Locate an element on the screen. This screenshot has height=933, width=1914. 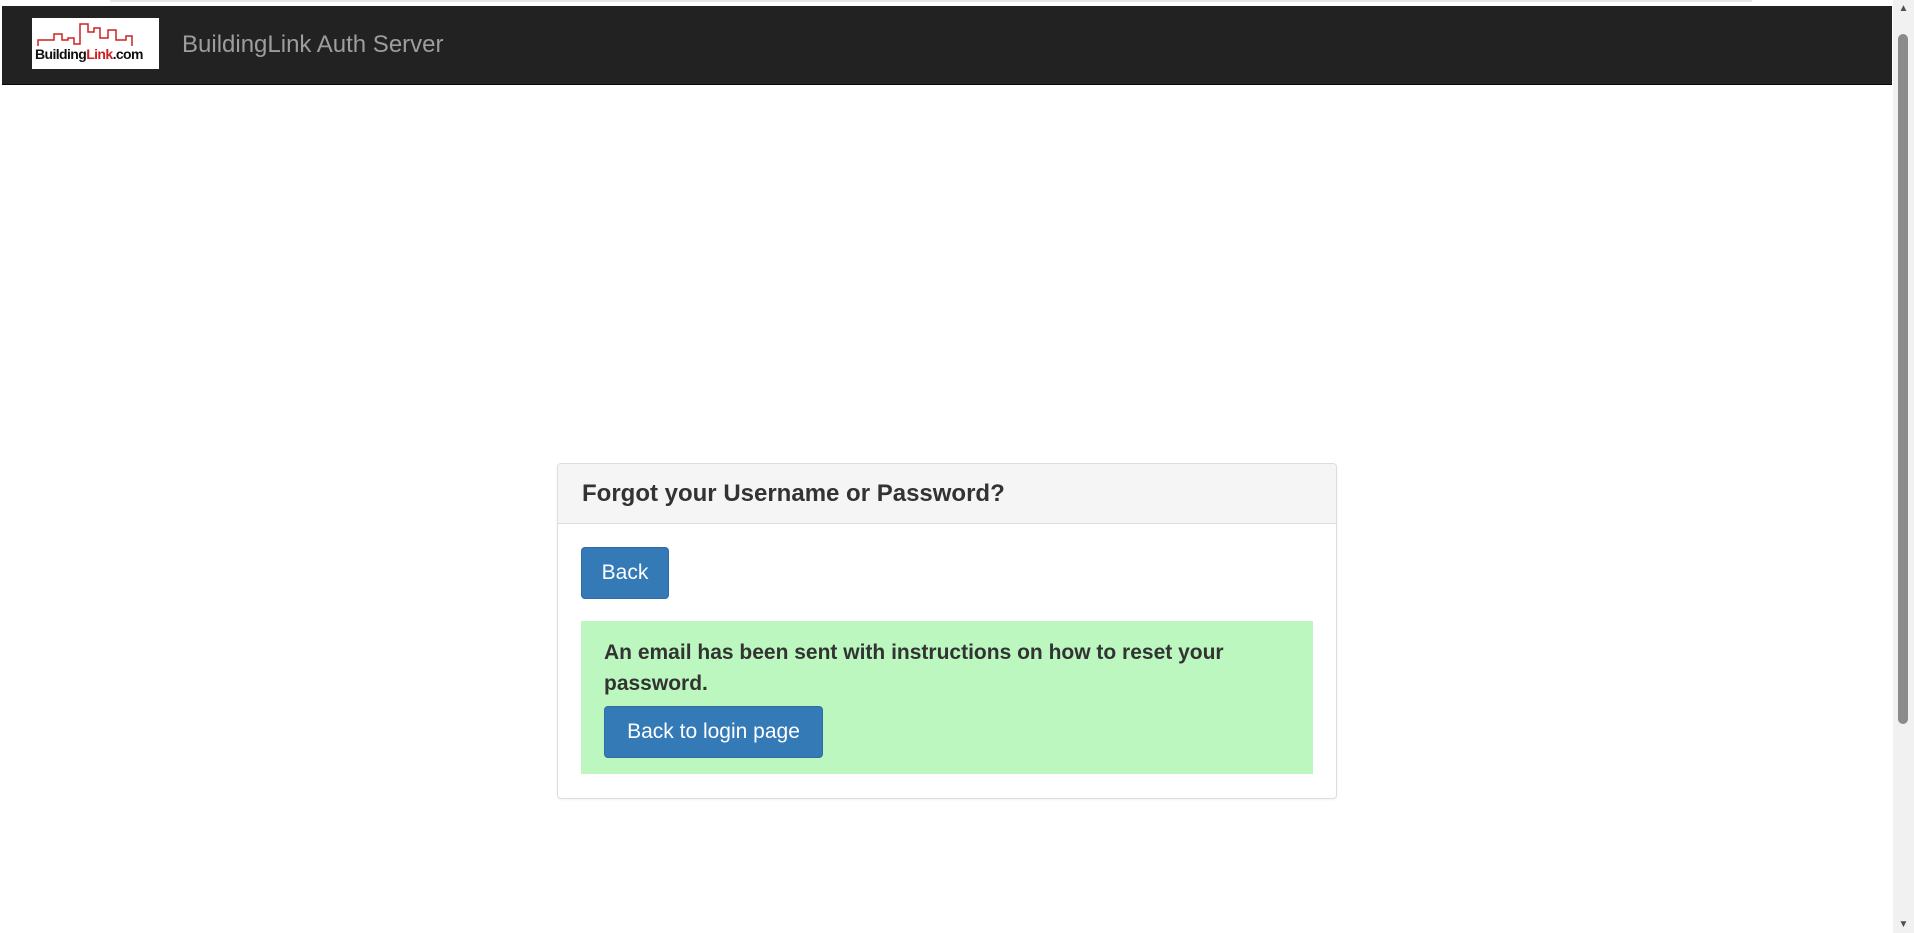
logo-skyline-icon: BuildingLink.com is located at coordinates (89, 42).